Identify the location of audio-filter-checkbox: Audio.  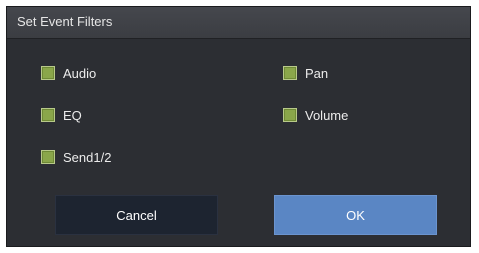
(68, 73).